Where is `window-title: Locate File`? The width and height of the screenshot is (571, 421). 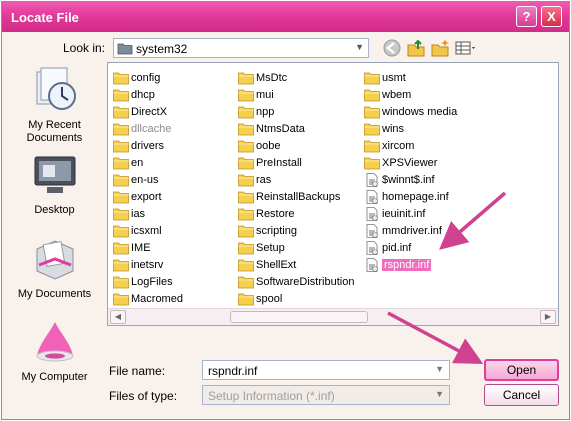
window-title: Locate File is located at coordinates (45, 17).